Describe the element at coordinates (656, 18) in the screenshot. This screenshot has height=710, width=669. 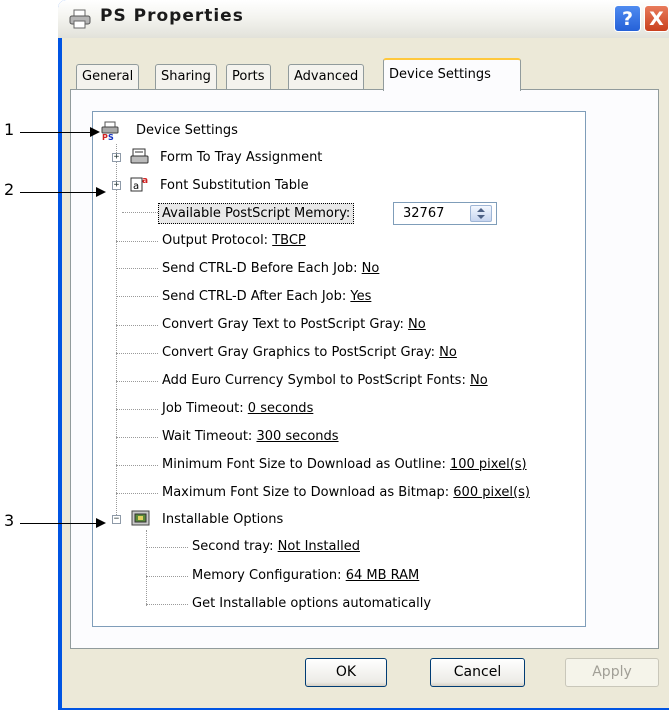
I see `close-button: X` at that location.